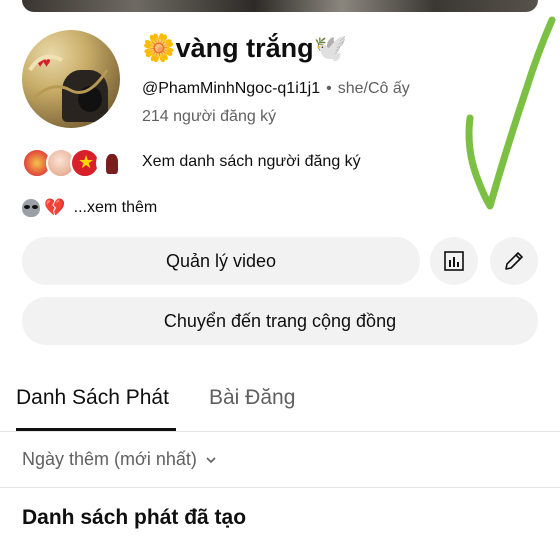  Describe the element at coordinates (251, 162) in the screenshot. I see `subscriber-list-link: Xem danh sách người đăng ký` at that location.